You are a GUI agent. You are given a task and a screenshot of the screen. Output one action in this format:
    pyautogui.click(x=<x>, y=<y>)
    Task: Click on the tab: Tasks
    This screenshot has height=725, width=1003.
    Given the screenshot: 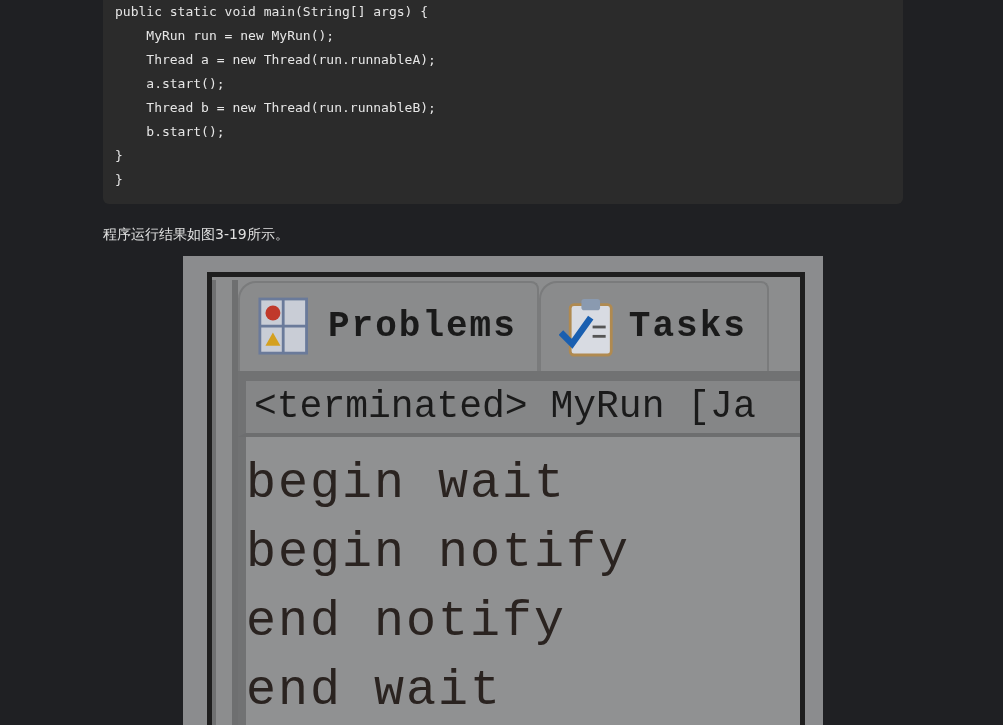 What is the action you would take?
    pyautogui.click(x=653, y=326)
    